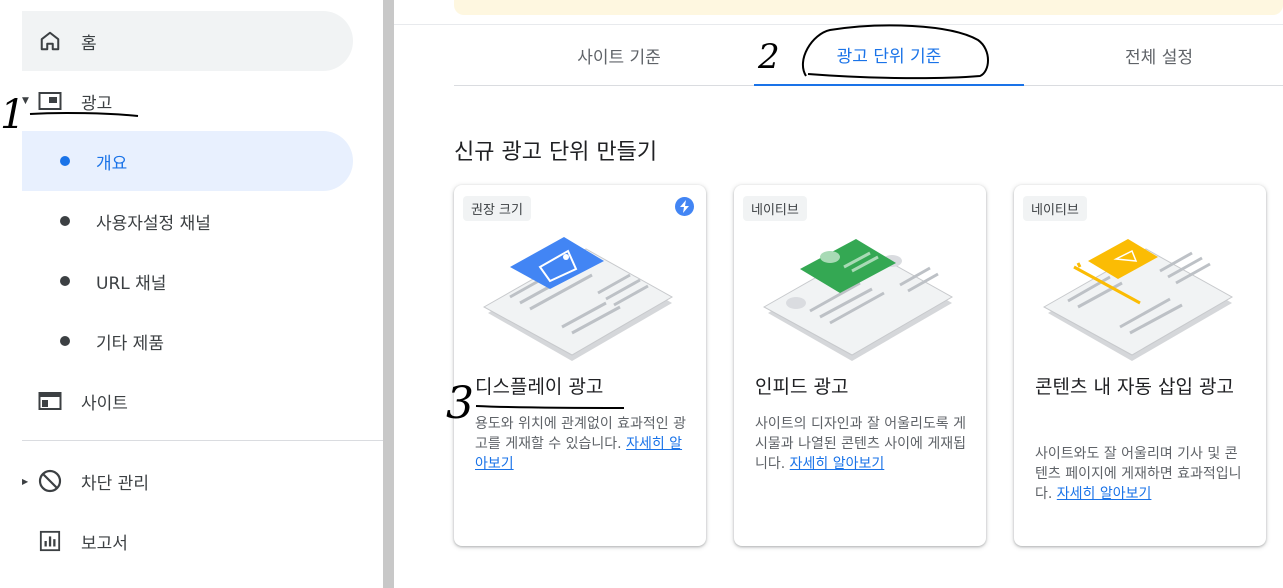  What do you see at coordinates (858, 300) in the screenshot?
I see `in-feed-ad-illustration` at bounding box center [858, 300].